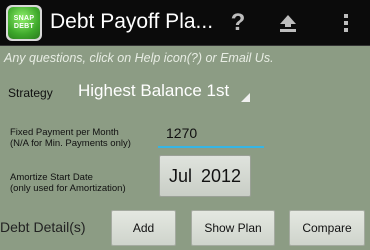  What do you see at coordinates (211, 134) in the screenshot?
I see `fixed-payment-input` at bounding box center [211, 134].